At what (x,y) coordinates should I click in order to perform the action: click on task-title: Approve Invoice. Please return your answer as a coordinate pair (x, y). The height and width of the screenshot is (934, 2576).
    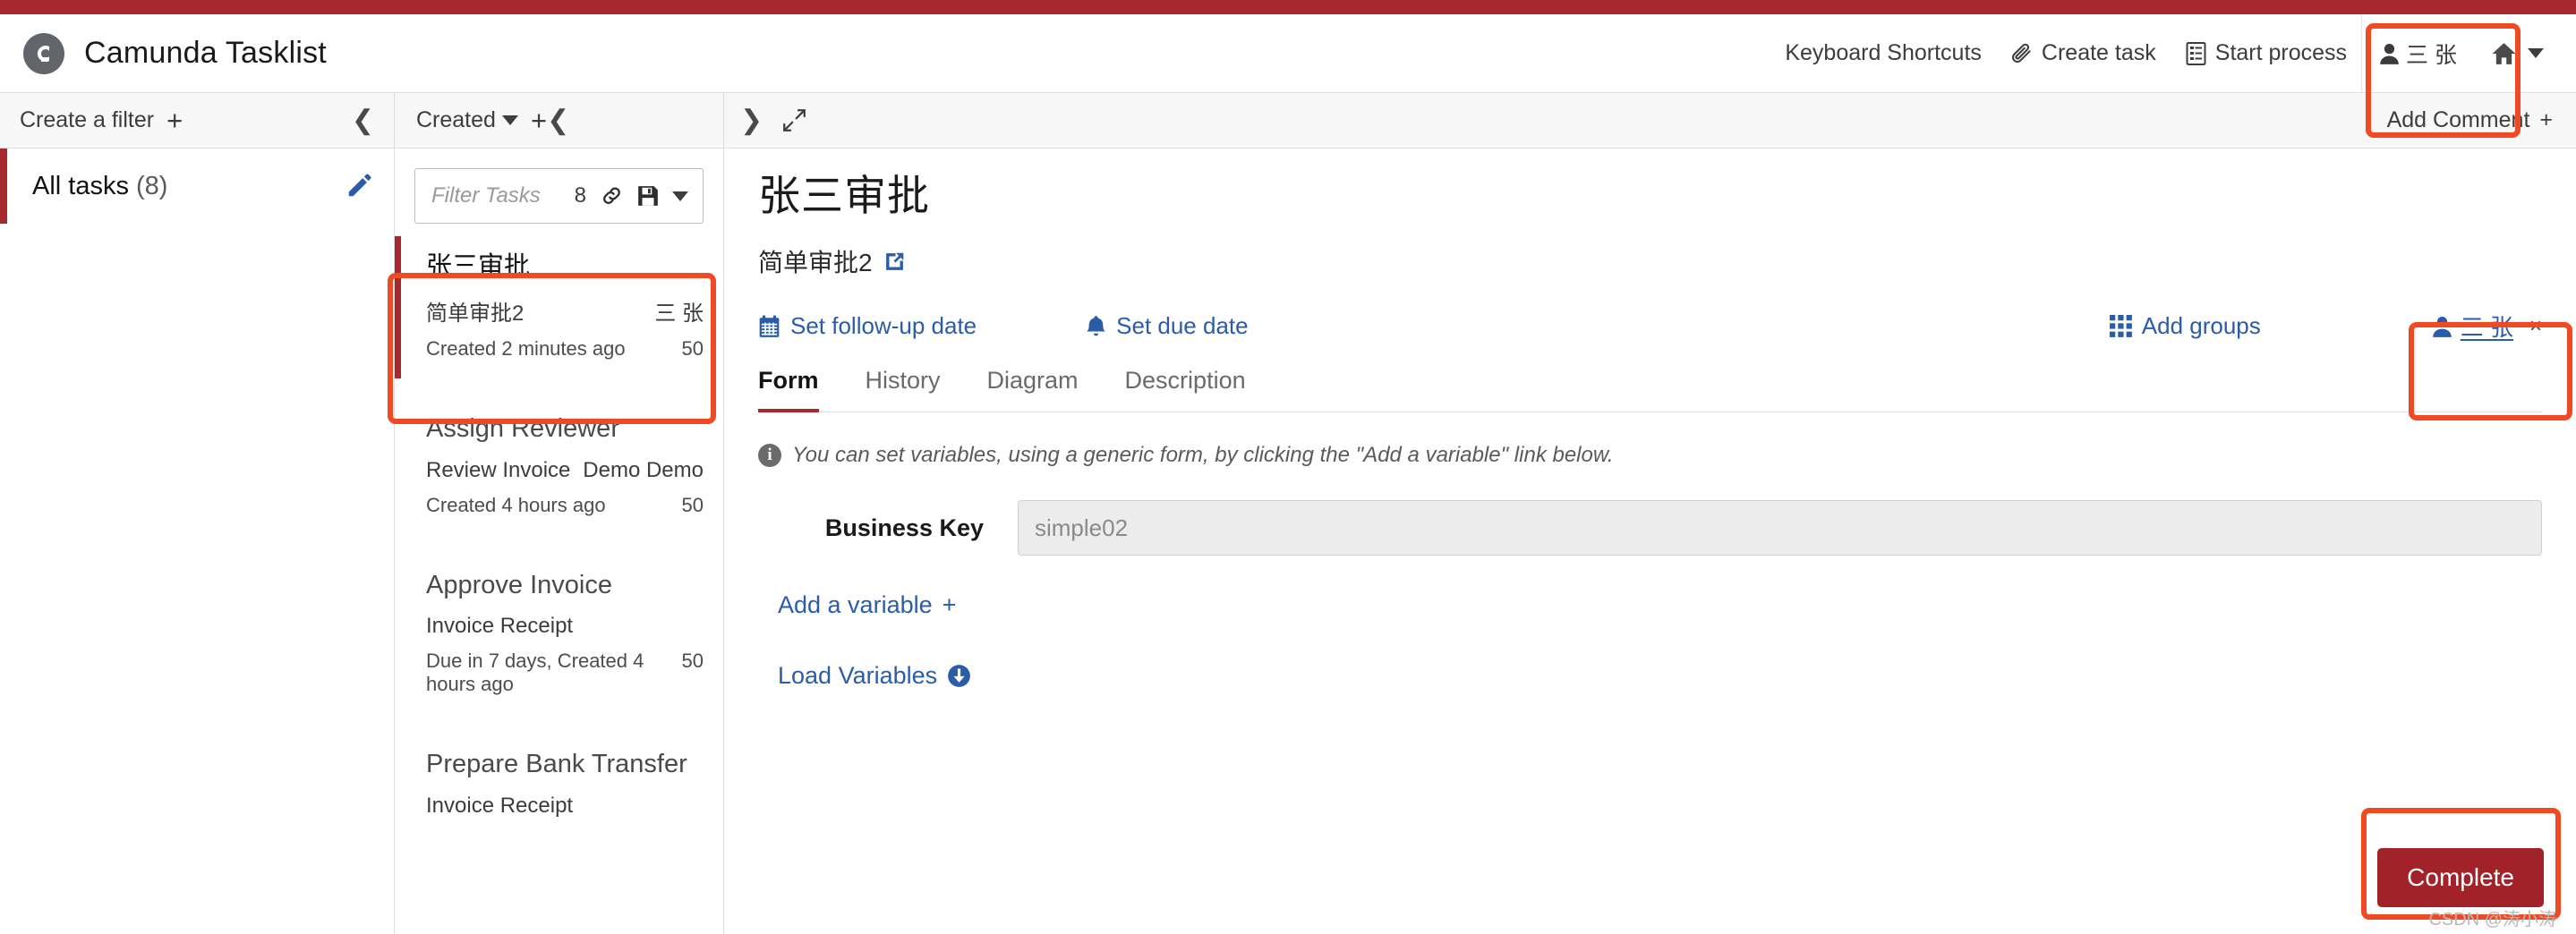
    Looking at the image, I should click on (519, 584).